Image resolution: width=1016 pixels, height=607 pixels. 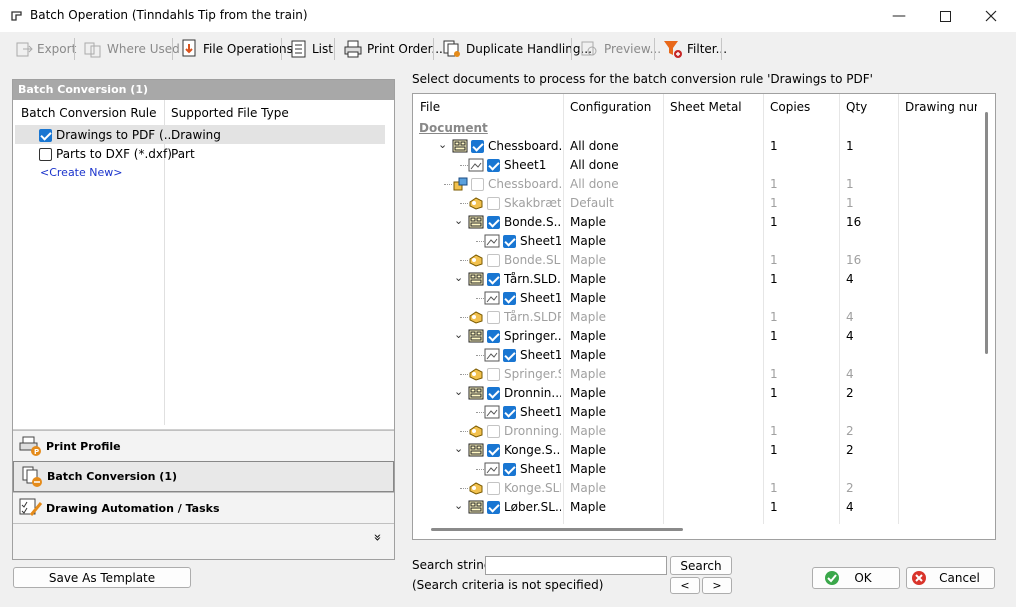 I want to click on create-new-link: <Create New>, so click(x=81, y=172).